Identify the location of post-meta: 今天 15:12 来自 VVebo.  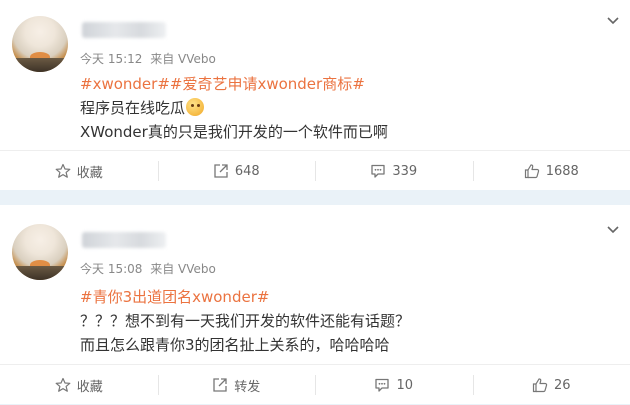
(150, 58).